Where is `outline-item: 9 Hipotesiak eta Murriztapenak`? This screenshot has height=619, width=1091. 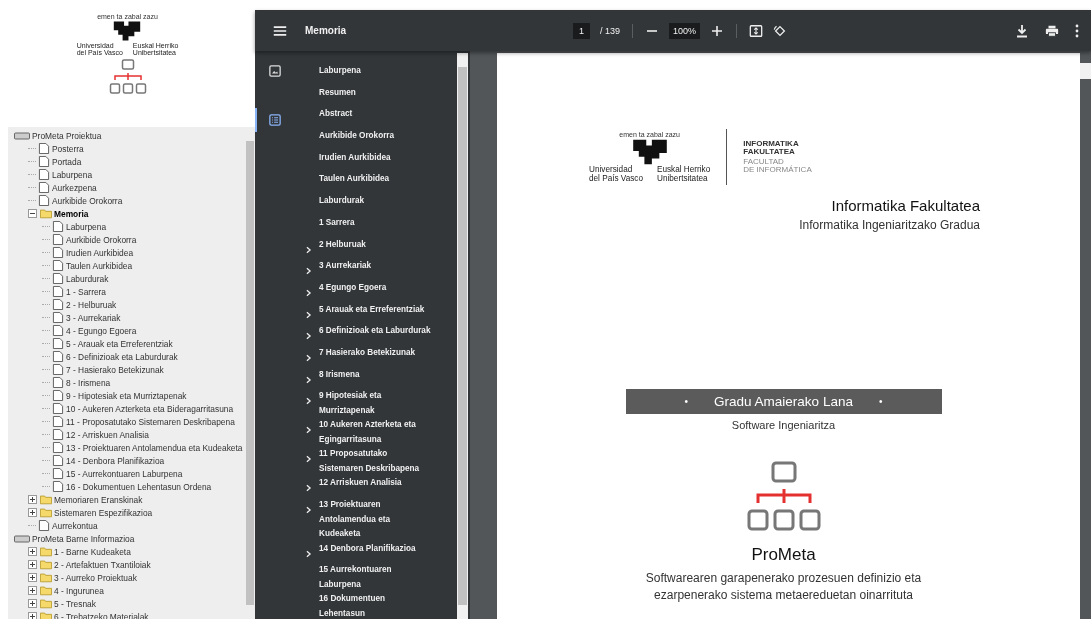
outline-item: 9 Hipotesiak eta Murriztapenak is located at coordinates (375, 404).